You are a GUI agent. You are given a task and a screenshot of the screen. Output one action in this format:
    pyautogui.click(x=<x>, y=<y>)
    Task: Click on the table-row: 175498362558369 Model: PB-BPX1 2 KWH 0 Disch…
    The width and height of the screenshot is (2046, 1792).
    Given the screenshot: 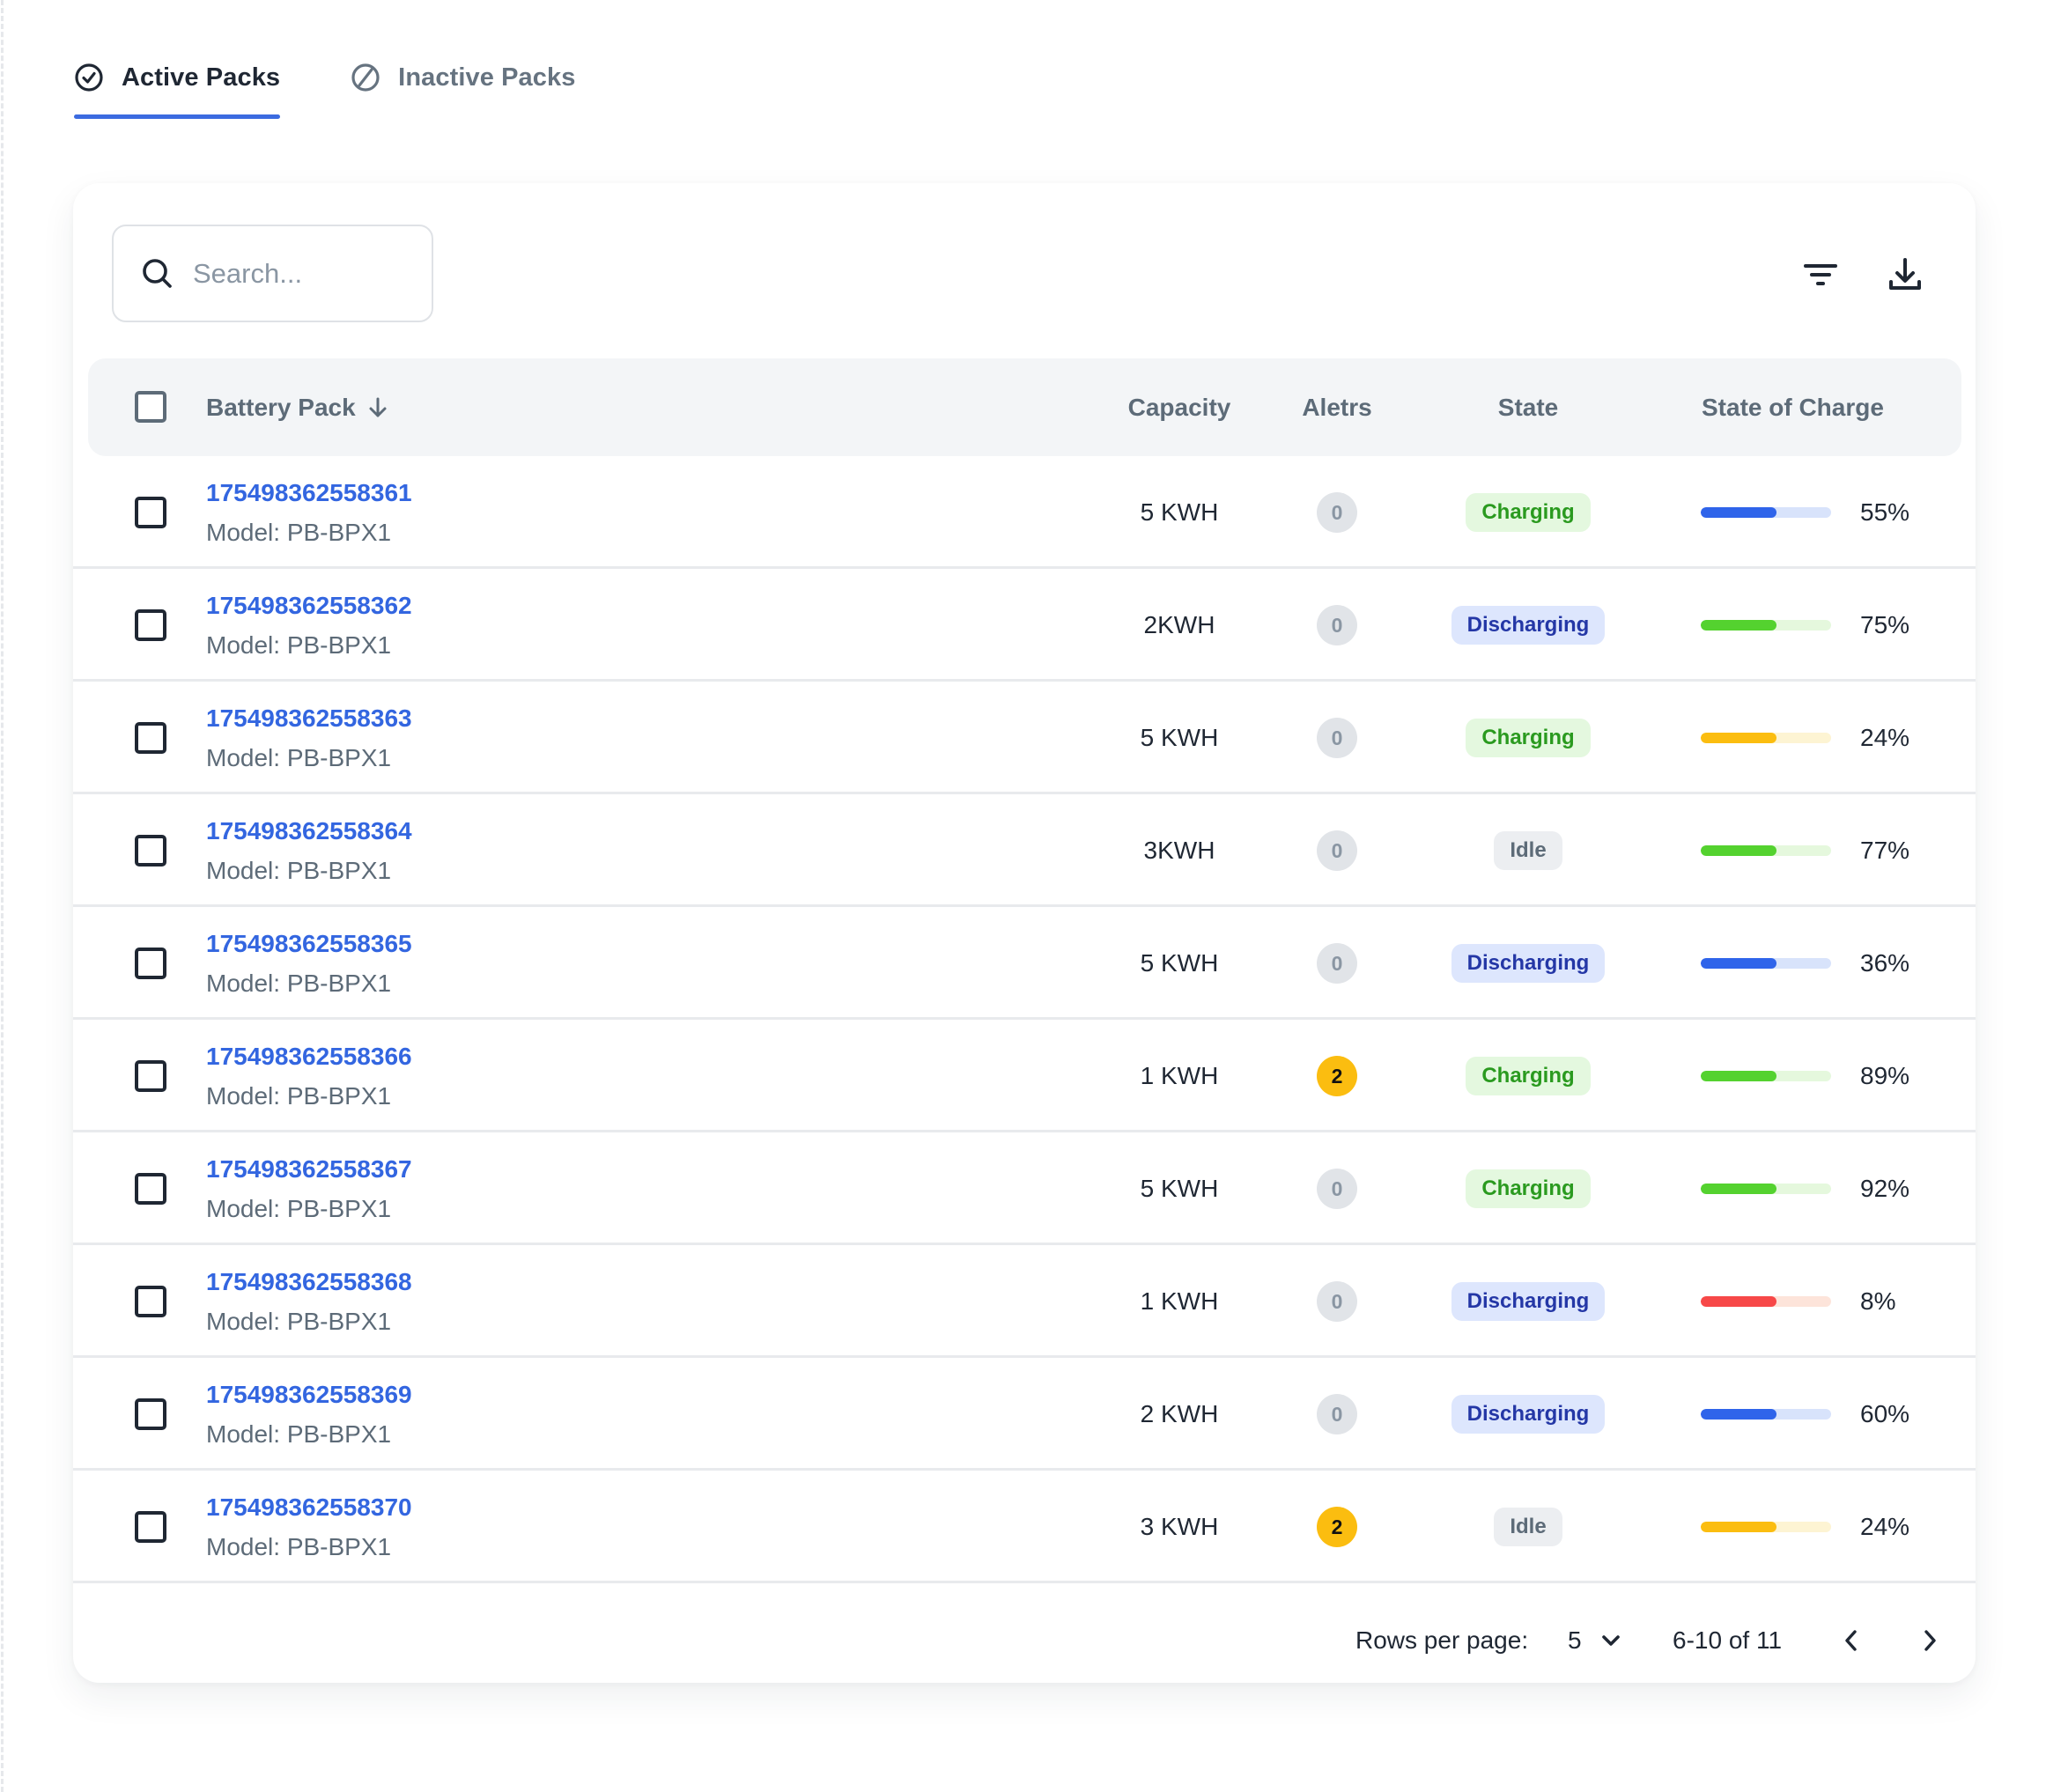 What is the action you would take?
    pyautogui.click(x=1024, y=1414)
    